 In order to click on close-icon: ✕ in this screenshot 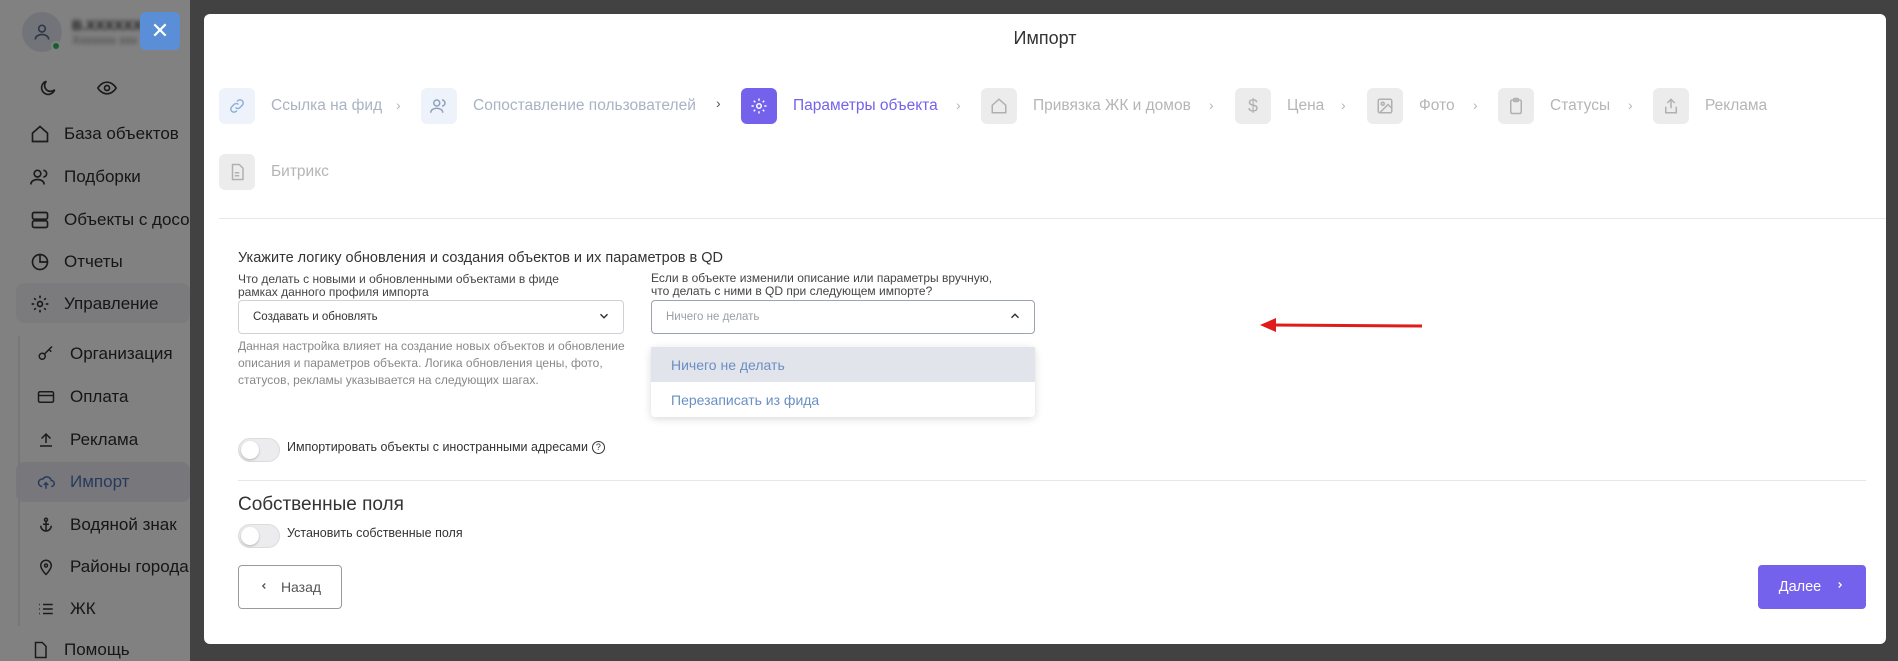, I will do `click(160, 30)`.